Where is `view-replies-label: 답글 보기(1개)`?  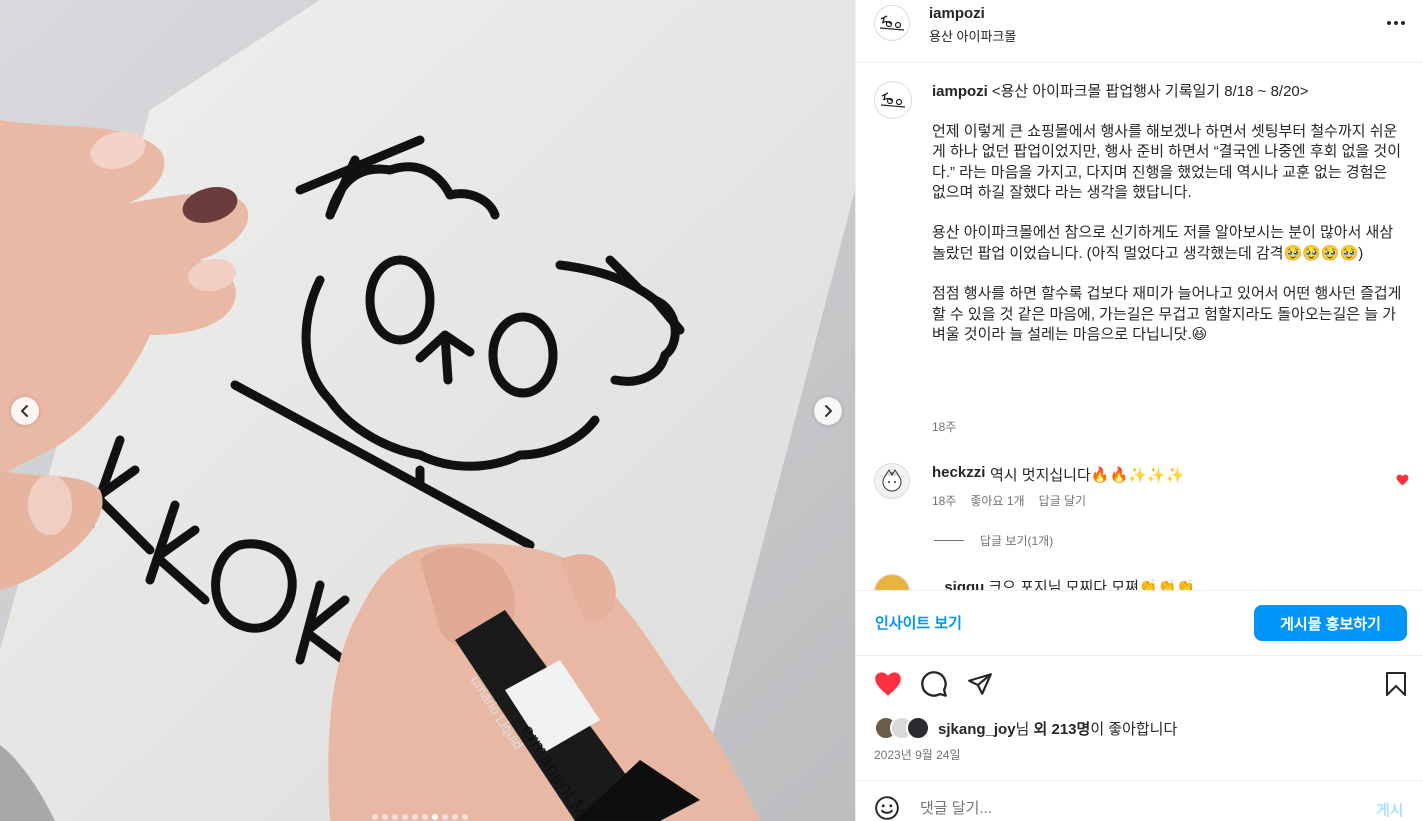 view-replies-label: 답글 보기(1개) is located at coordinates (1017, 541).